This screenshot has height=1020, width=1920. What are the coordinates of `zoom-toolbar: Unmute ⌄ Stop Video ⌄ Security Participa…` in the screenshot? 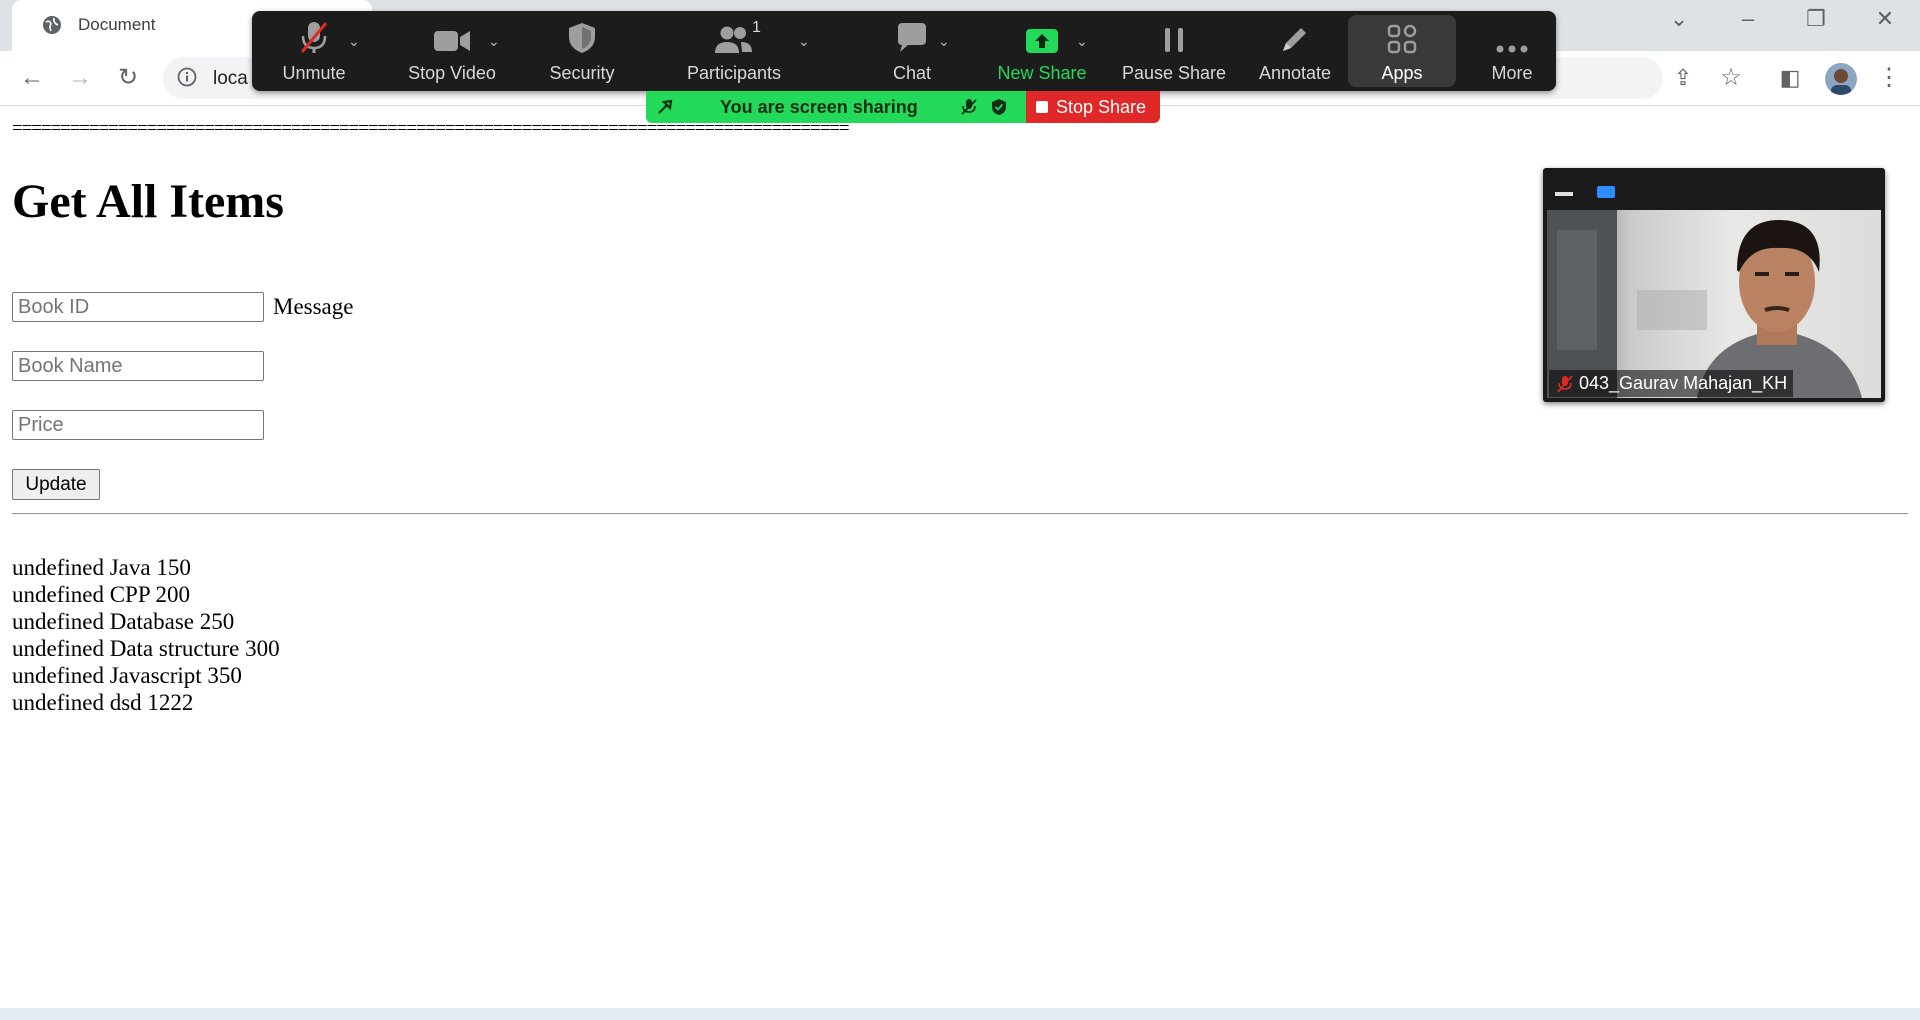 It's located at (904, 51).